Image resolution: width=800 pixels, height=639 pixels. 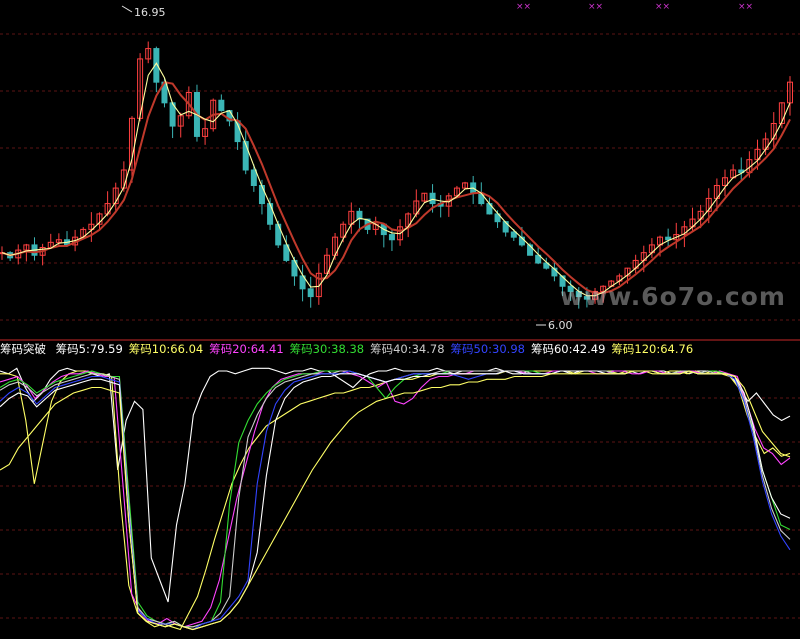 I want to click on low-price-label: 6.00, so click(x=560, y=325).